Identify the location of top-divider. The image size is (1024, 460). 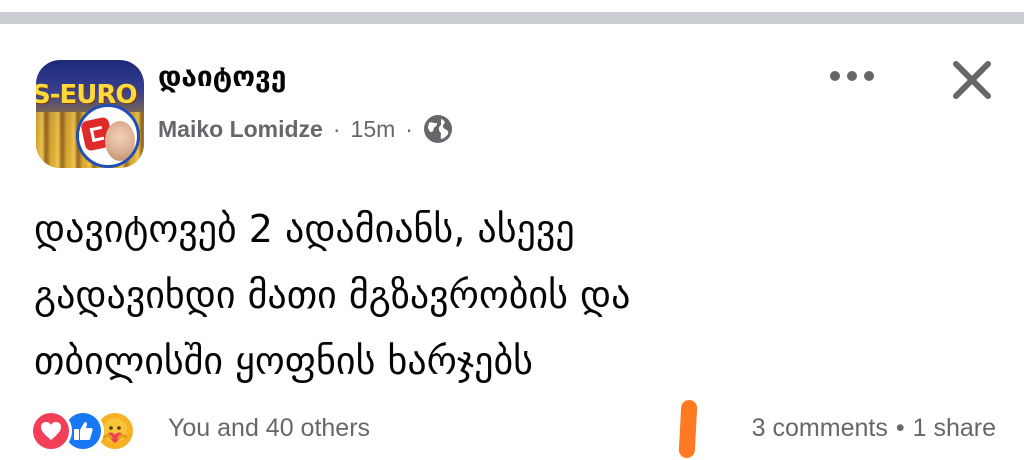
(512, 18).